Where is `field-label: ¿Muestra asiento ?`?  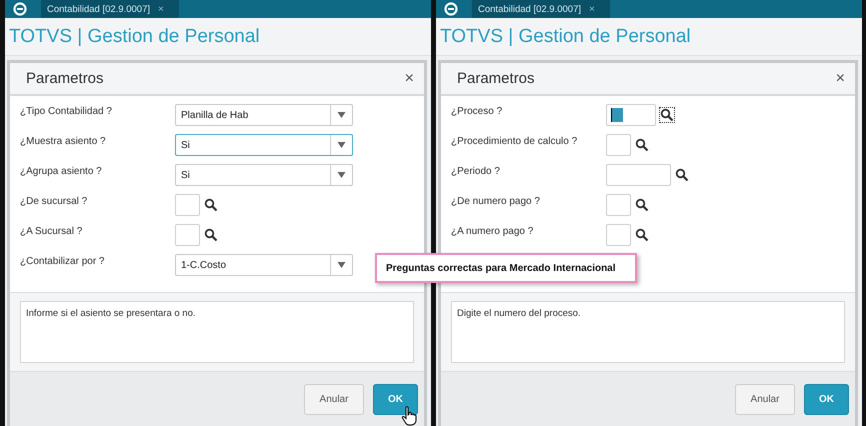
field-label: ¿Muestra asiento ? is located at coordinates (63, 141).